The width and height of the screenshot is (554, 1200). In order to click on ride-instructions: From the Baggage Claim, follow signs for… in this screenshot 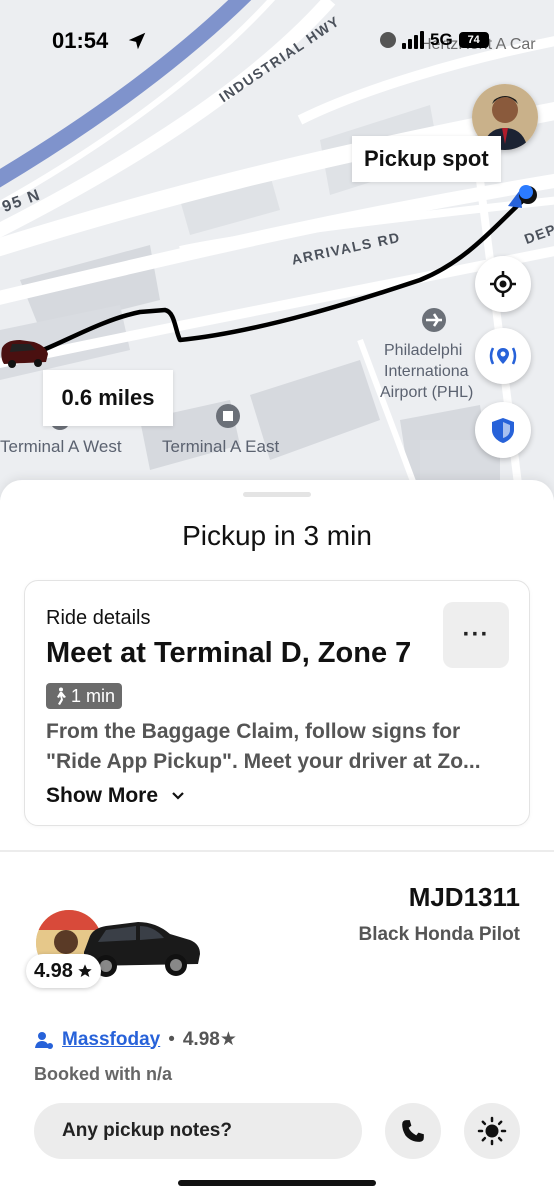, I will do `click(281, 747)`.